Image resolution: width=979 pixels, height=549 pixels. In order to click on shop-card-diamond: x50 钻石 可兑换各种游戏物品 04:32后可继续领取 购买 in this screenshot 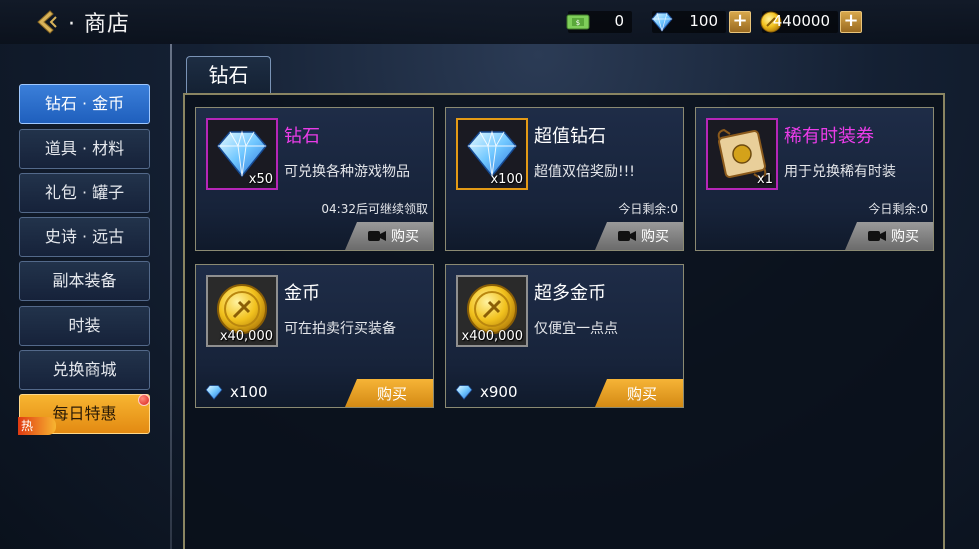, I will do `click(314, 179)`.